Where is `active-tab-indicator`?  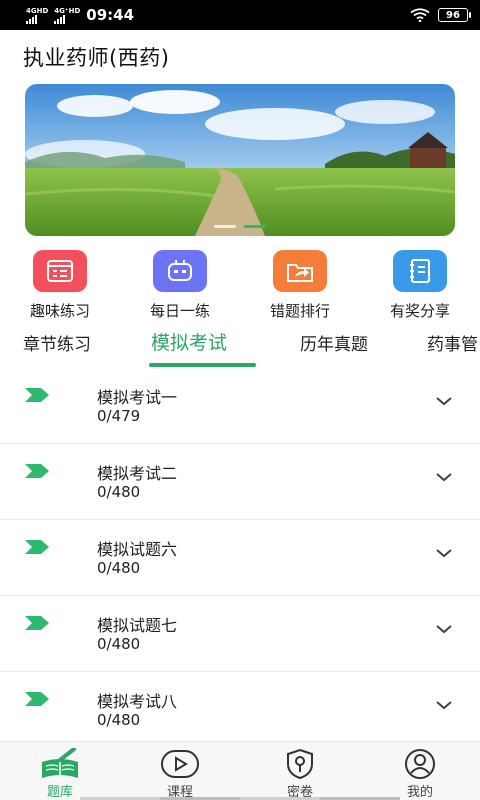 active-tab-indicator is located at coordinates (202, 365).